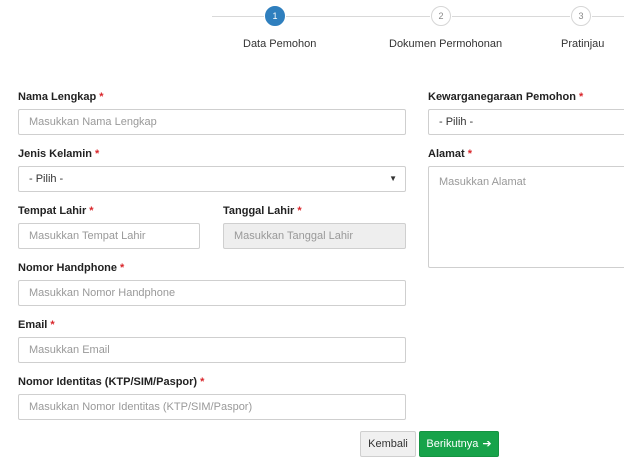  What do you see at coordinates (33, 325) in the screenshot?
I see `label-text: Email` at bounding box center [33, 325].